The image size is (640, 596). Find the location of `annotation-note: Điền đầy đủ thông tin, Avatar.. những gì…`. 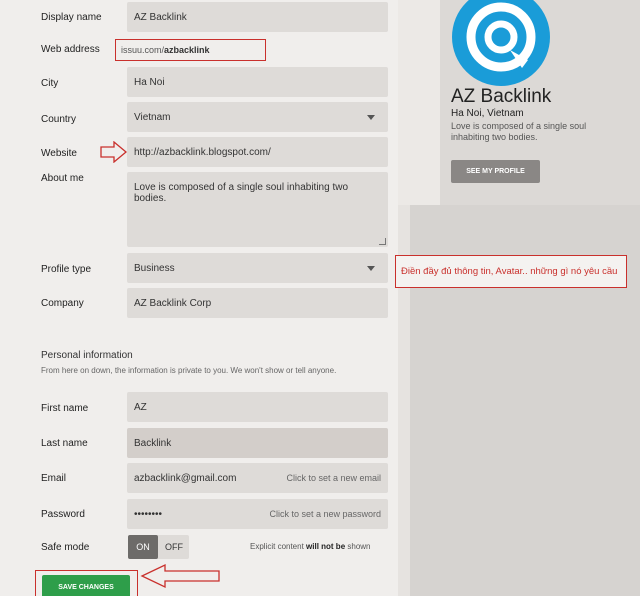

annotation-note: Điền đầy đủ thông tin, Avatar.. những gì… is located at coordinates (511, 271).